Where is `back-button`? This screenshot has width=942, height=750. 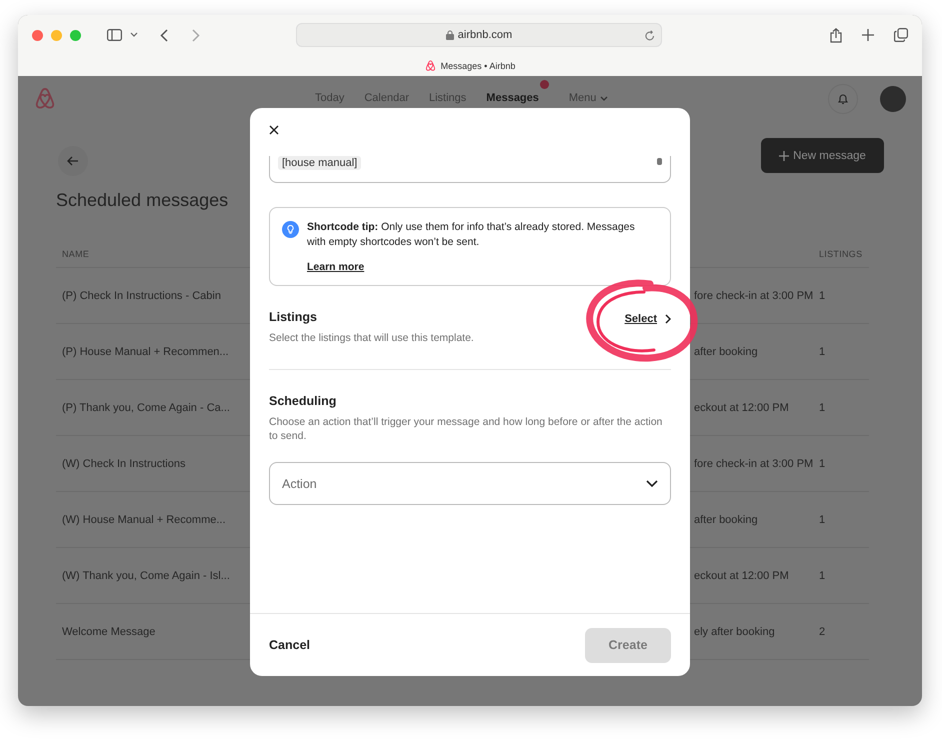
back-button is located at coordinates (73, 161).